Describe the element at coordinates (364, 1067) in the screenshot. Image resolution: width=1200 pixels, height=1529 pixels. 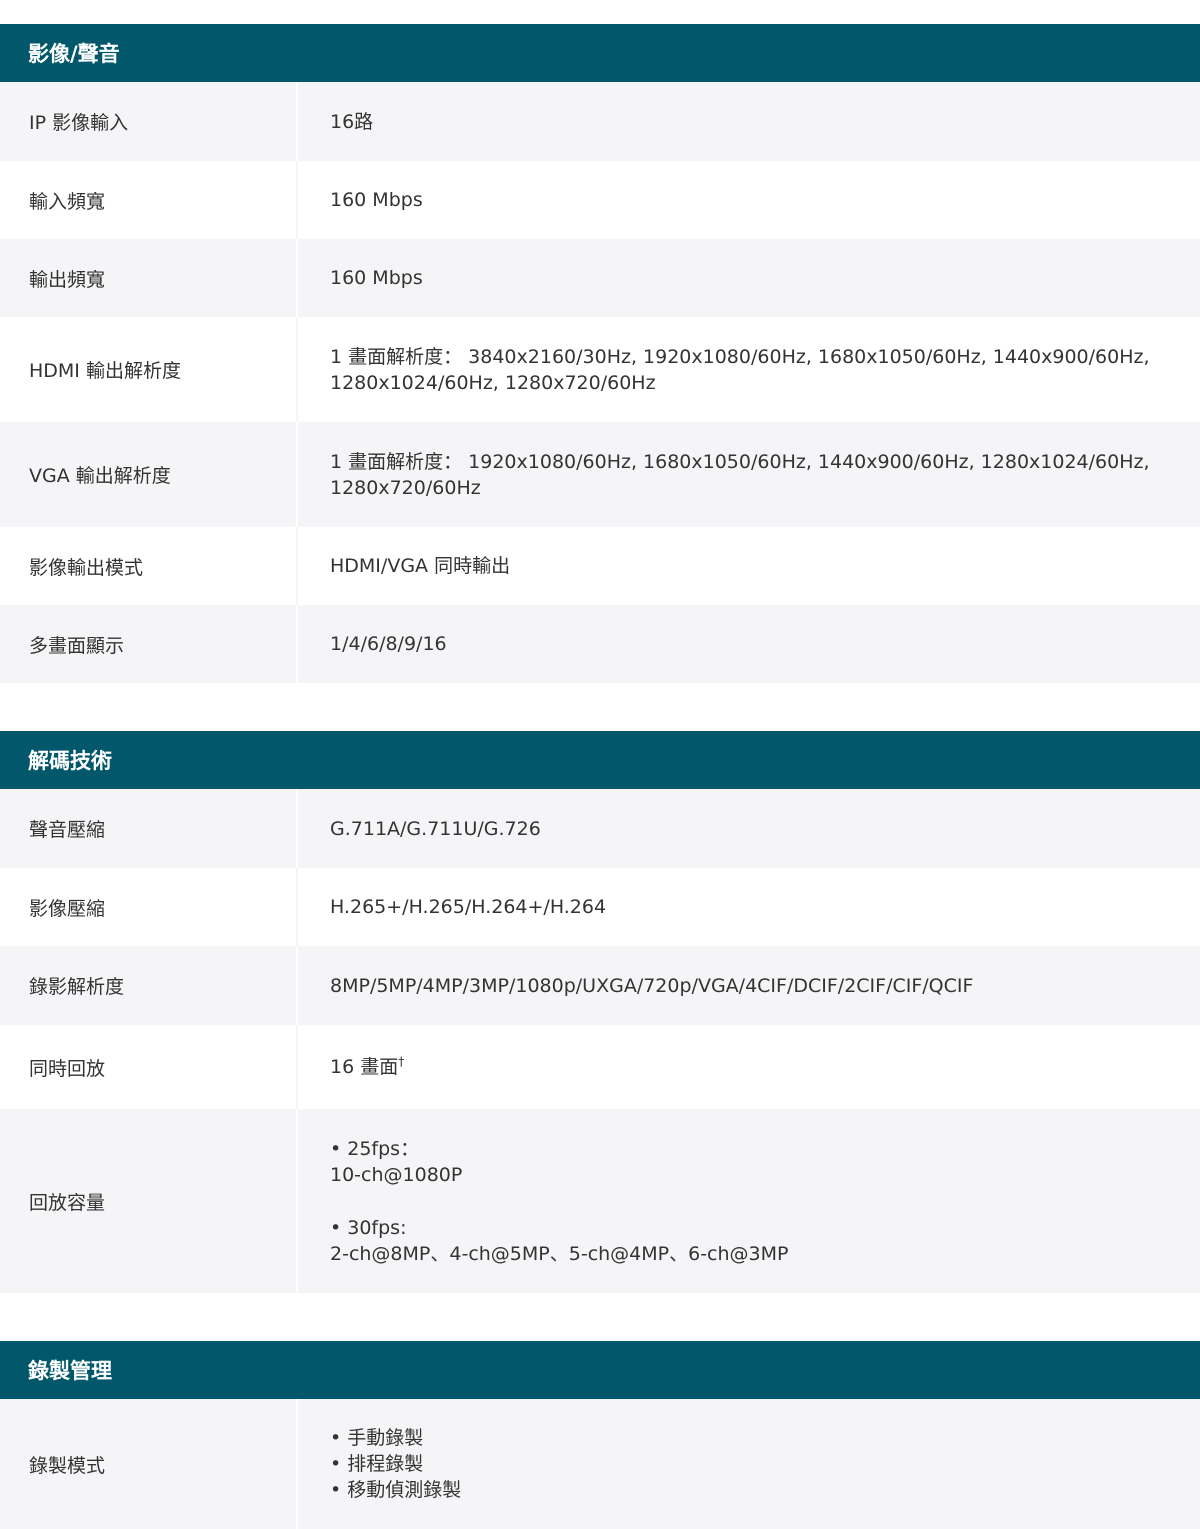
I see `value-text: 16 畫面` at that location.